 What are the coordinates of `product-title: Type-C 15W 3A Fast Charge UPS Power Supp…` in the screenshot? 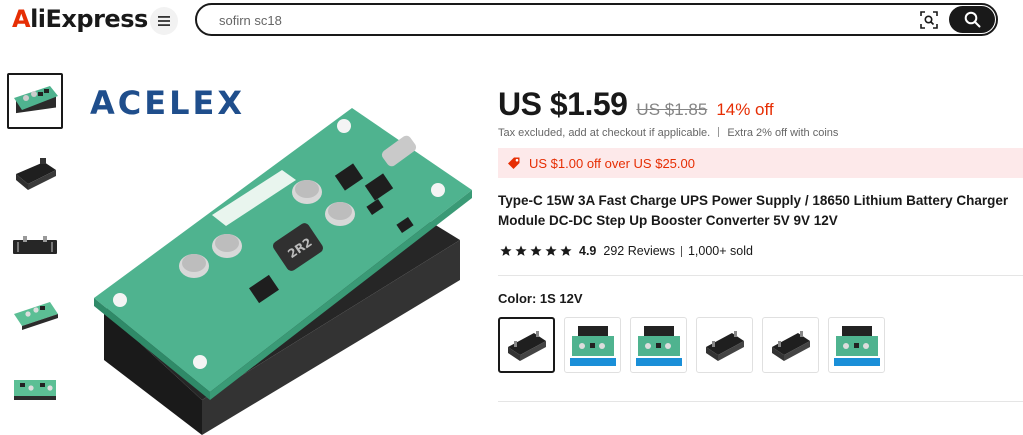 It's located at (753, 210).